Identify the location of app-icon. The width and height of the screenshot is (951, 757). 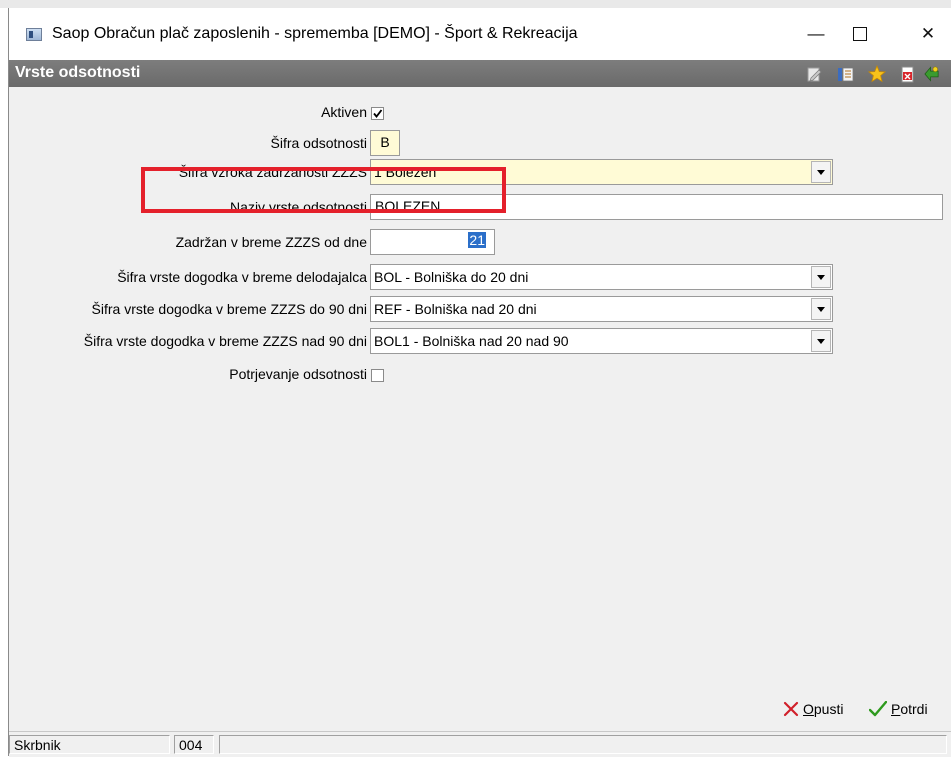
(34, 34).